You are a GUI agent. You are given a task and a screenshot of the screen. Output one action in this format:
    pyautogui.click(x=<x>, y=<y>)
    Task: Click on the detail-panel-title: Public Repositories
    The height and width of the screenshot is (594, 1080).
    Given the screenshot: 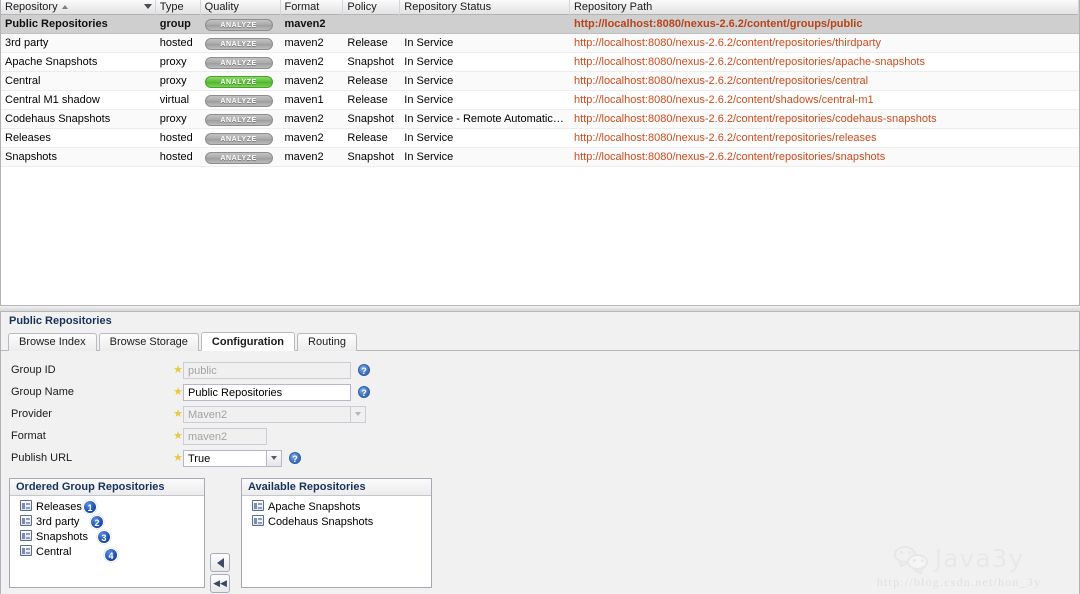 What is the action you would take?
    pyautogui.click(x=540, y=321)
    